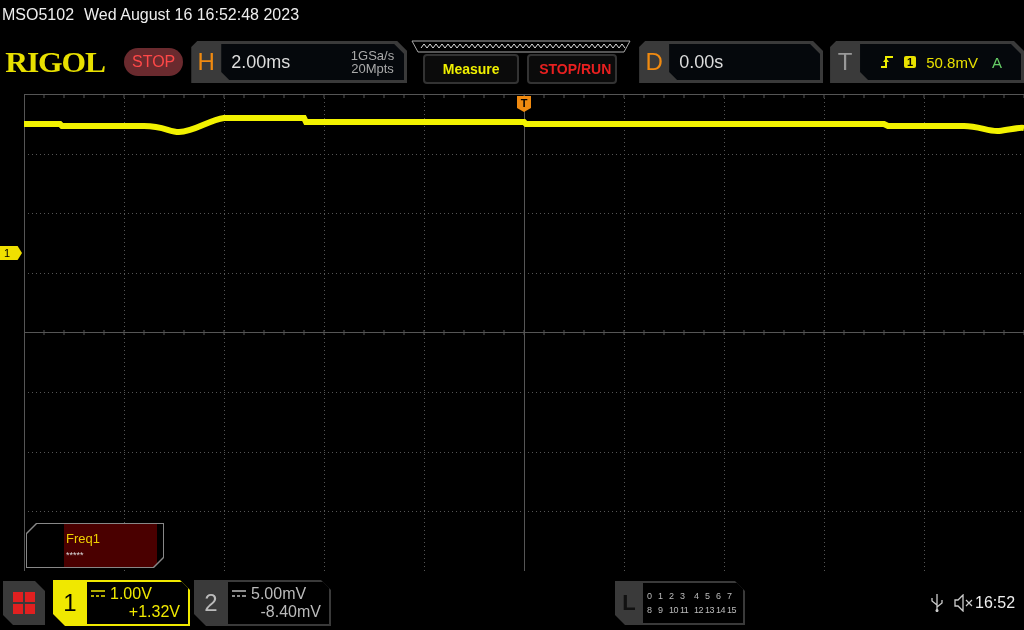 This screenshot has width=1024, height=630. I want to click on measure-button: Measure, so click(471, 69).